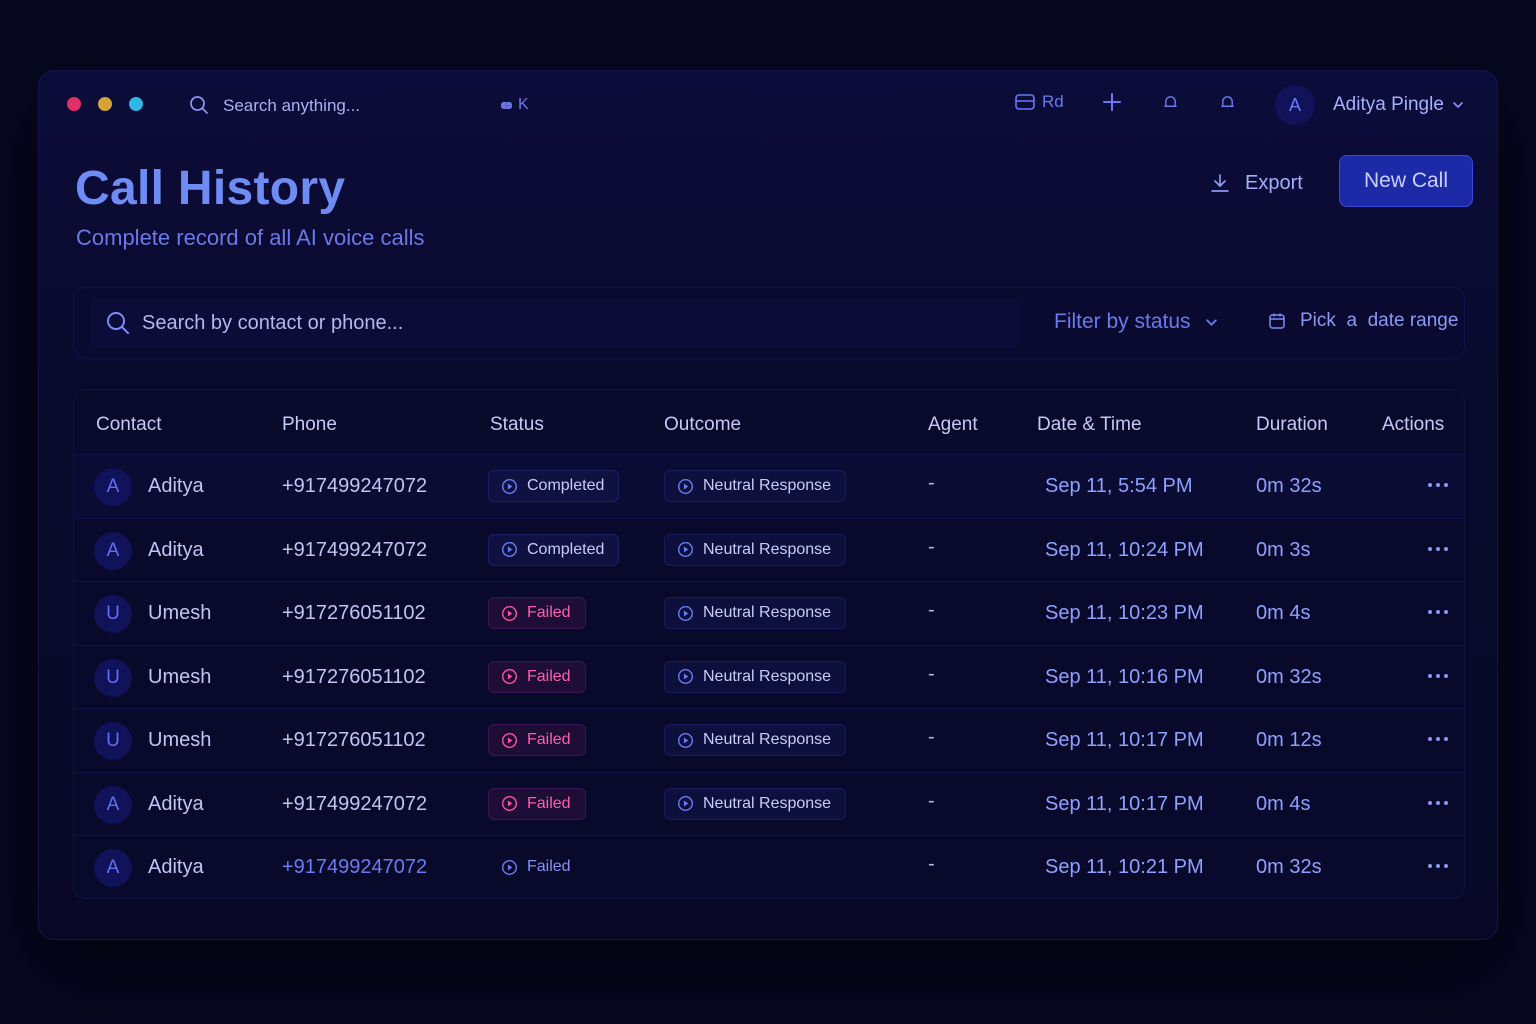 The height and width of the screenshot is (1024, 1536). I want to click on date-time-value: Sep 11, 10:21 PM, so click(1124, 867).